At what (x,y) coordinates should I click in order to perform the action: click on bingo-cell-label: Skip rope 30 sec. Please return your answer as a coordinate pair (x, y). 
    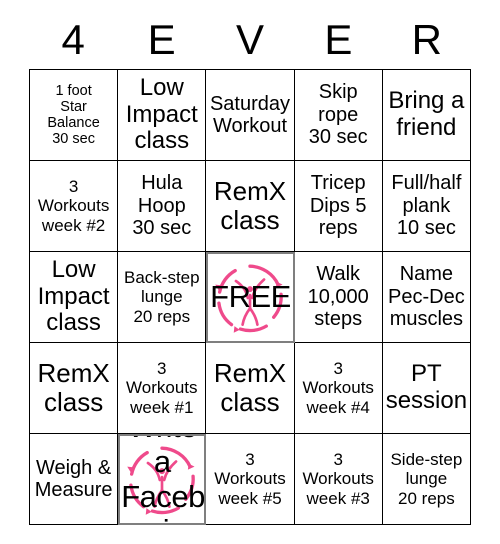
    Looking at the image, I should click on (338, 115).